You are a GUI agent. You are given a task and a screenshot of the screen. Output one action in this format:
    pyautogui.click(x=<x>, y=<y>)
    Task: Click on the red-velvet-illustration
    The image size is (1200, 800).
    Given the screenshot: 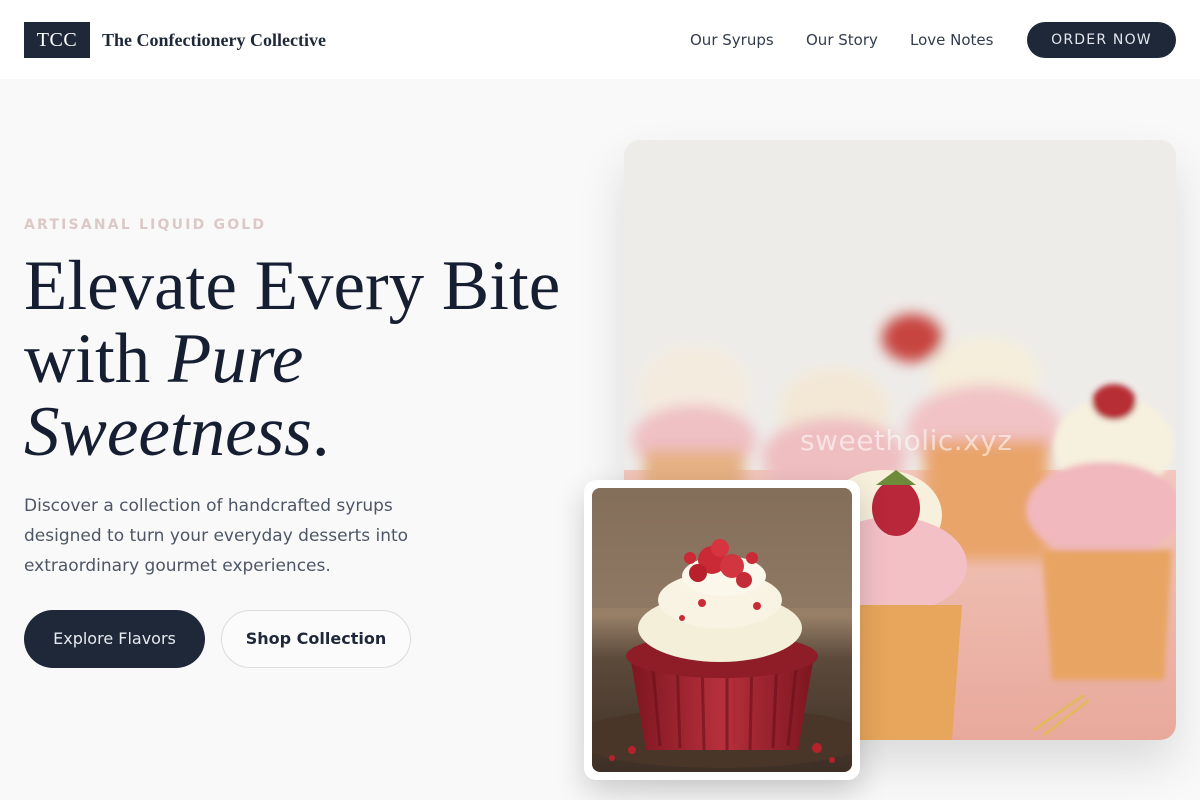 What is the action you would take?
    pyautogui.click(x=722, y=630)
    